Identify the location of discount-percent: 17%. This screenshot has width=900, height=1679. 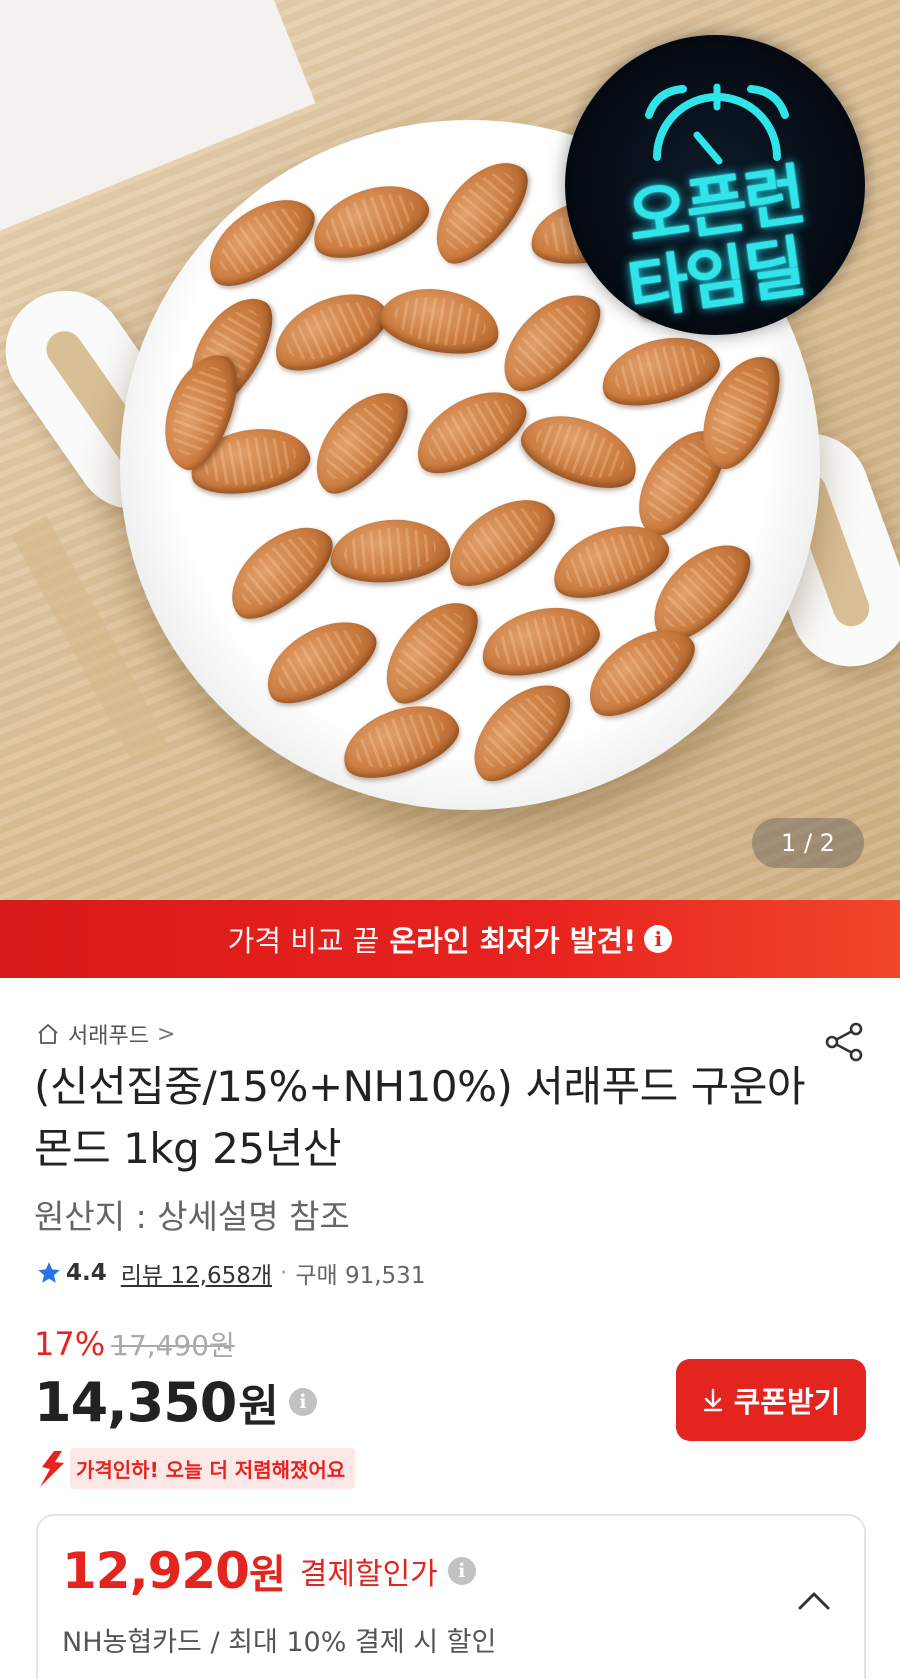
(70, 1344).